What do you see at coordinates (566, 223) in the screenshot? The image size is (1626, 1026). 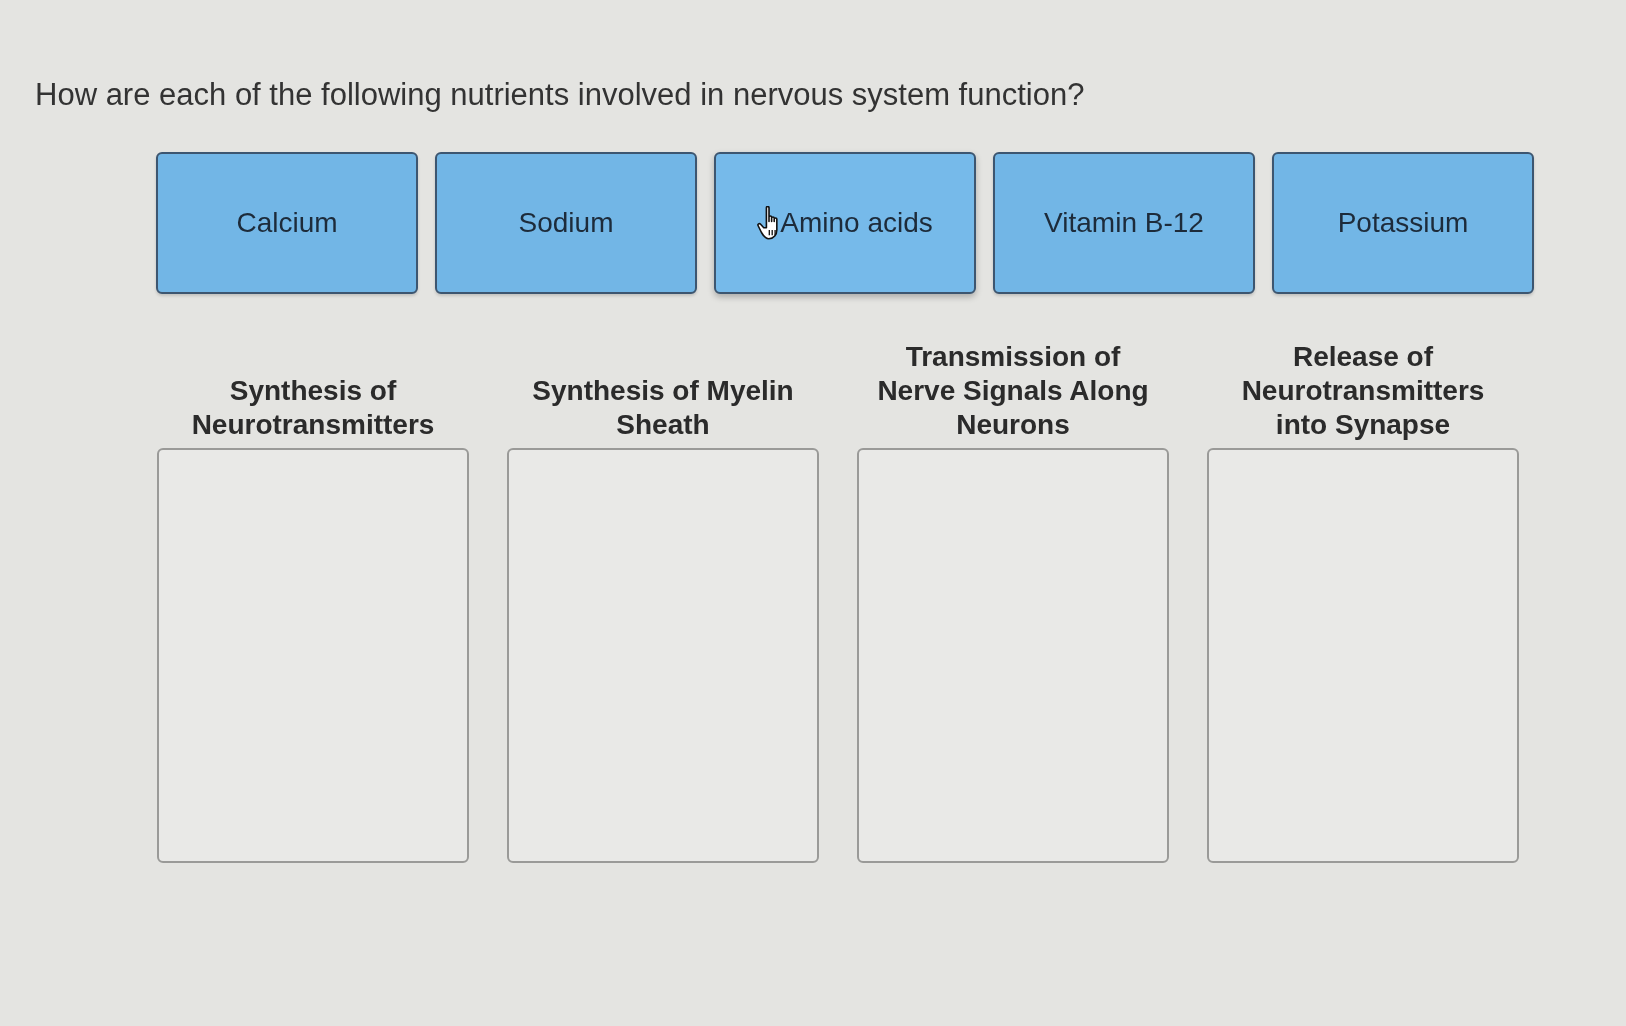 I see `answer-tile: Sodium` at bounding box center [566, 223].